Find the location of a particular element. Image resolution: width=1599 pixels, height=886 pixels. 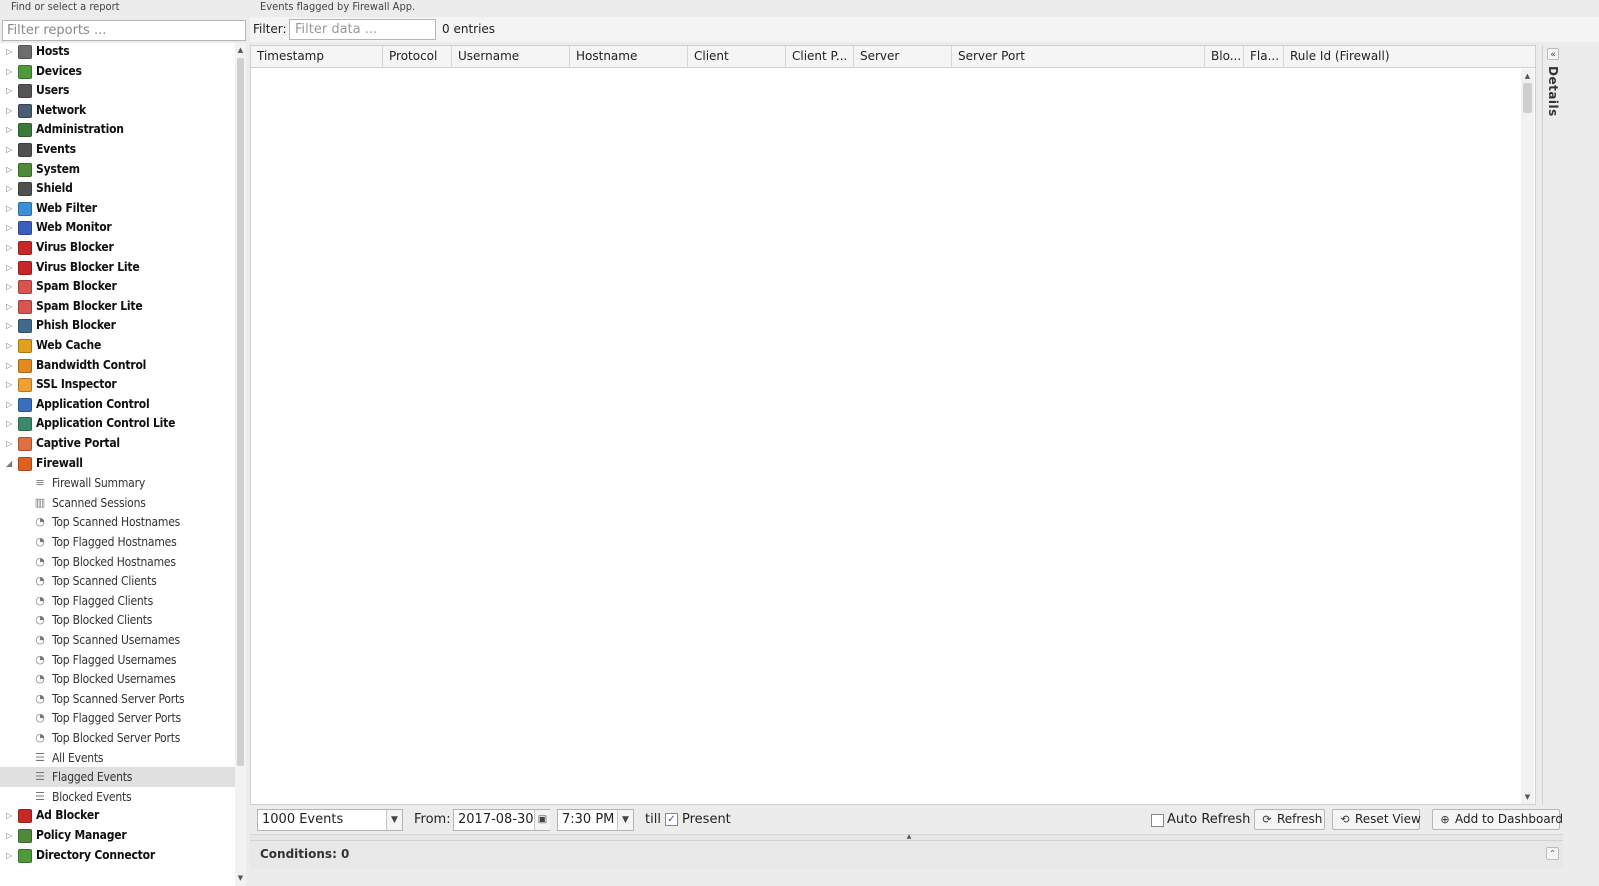

tree-report-top-scanned-usernames: ◔ Top Scanned Usernames is located at coordinates (117, 640).